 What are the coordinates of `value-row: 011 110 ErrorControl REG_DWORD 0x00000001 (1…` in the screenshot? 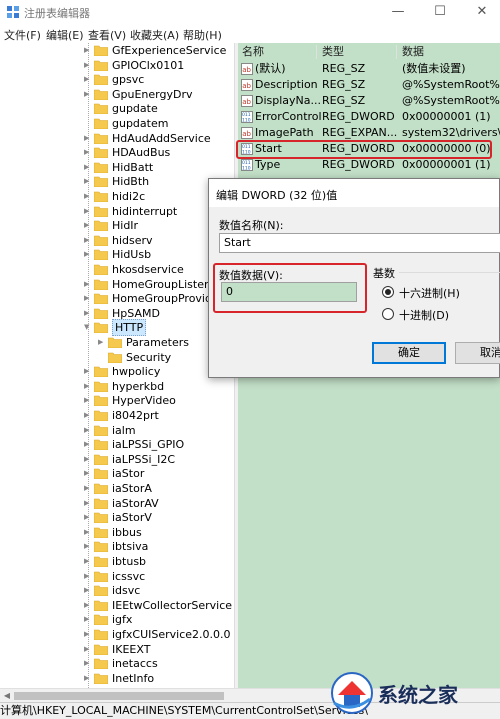 It's located at (369, 117).